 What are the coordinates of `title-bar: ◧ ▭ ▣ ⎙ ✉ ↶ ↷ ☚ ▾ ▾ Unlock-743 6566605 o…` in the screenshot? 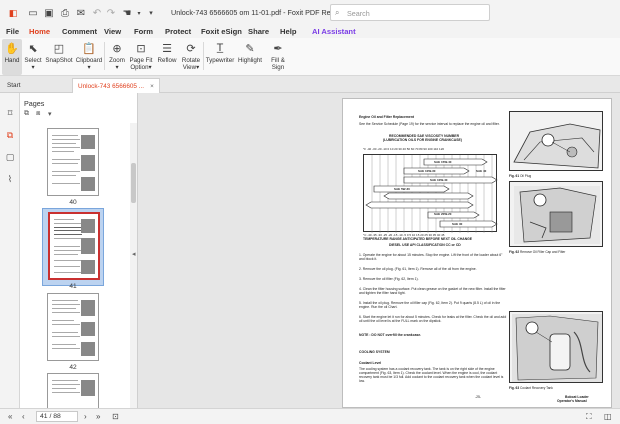 It's located at (310, 13).